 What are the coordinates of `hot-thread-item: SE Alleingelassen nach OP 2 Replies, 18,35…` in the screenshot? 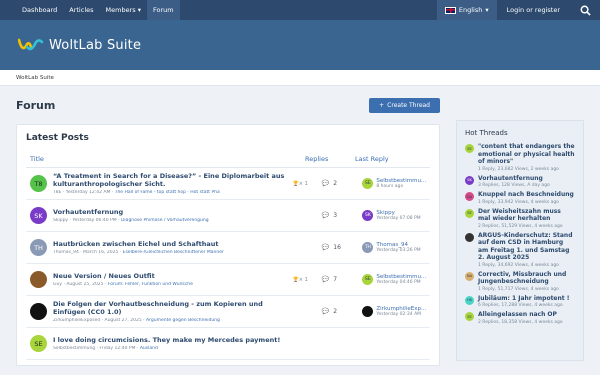 It's located at (520, 318).